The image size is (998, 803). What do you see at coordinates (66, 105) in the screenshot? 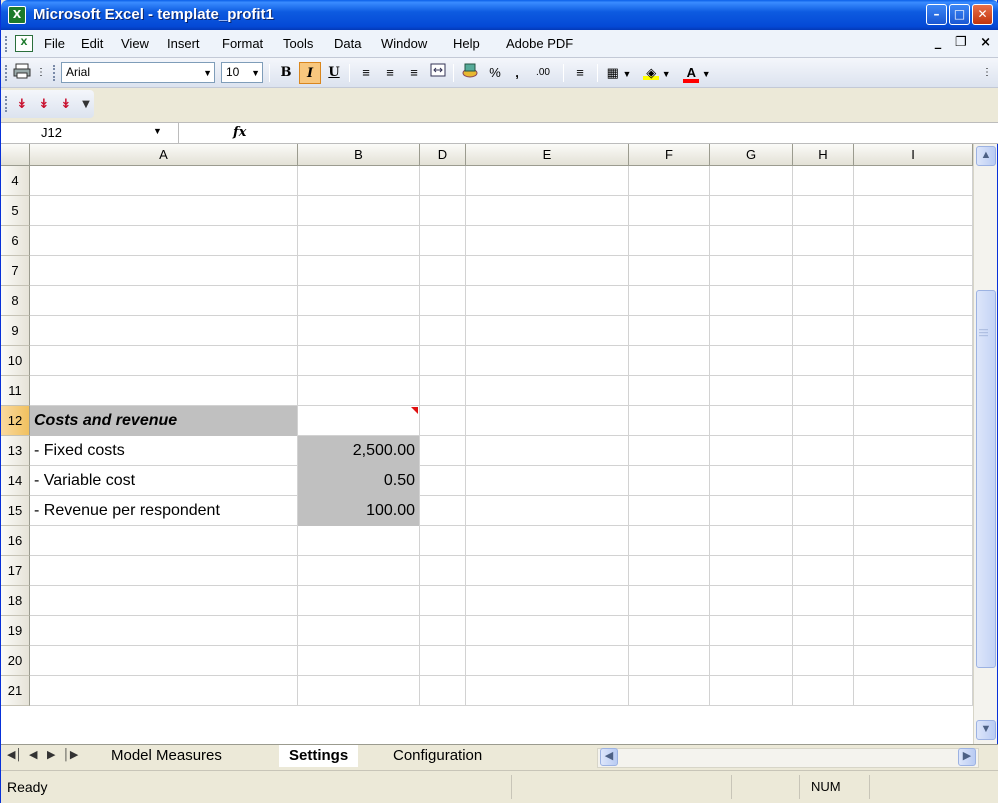
I see `convert-and-review-icon: ↡` at bounding box center [66, 105].